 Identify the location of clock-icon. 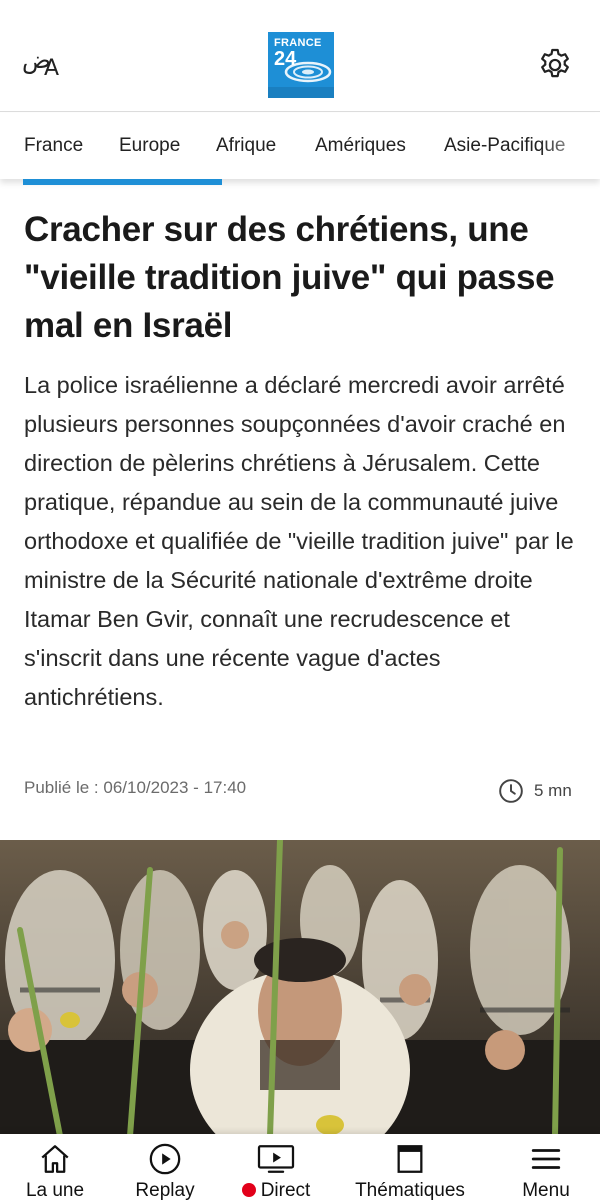
(511, 791).